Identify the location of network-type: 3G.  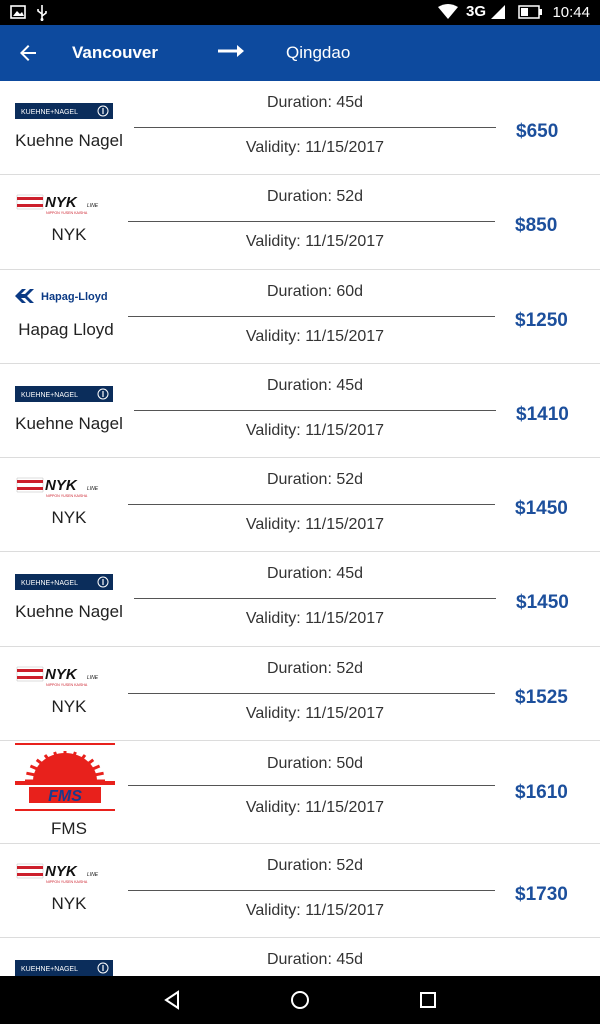
(476, 11).